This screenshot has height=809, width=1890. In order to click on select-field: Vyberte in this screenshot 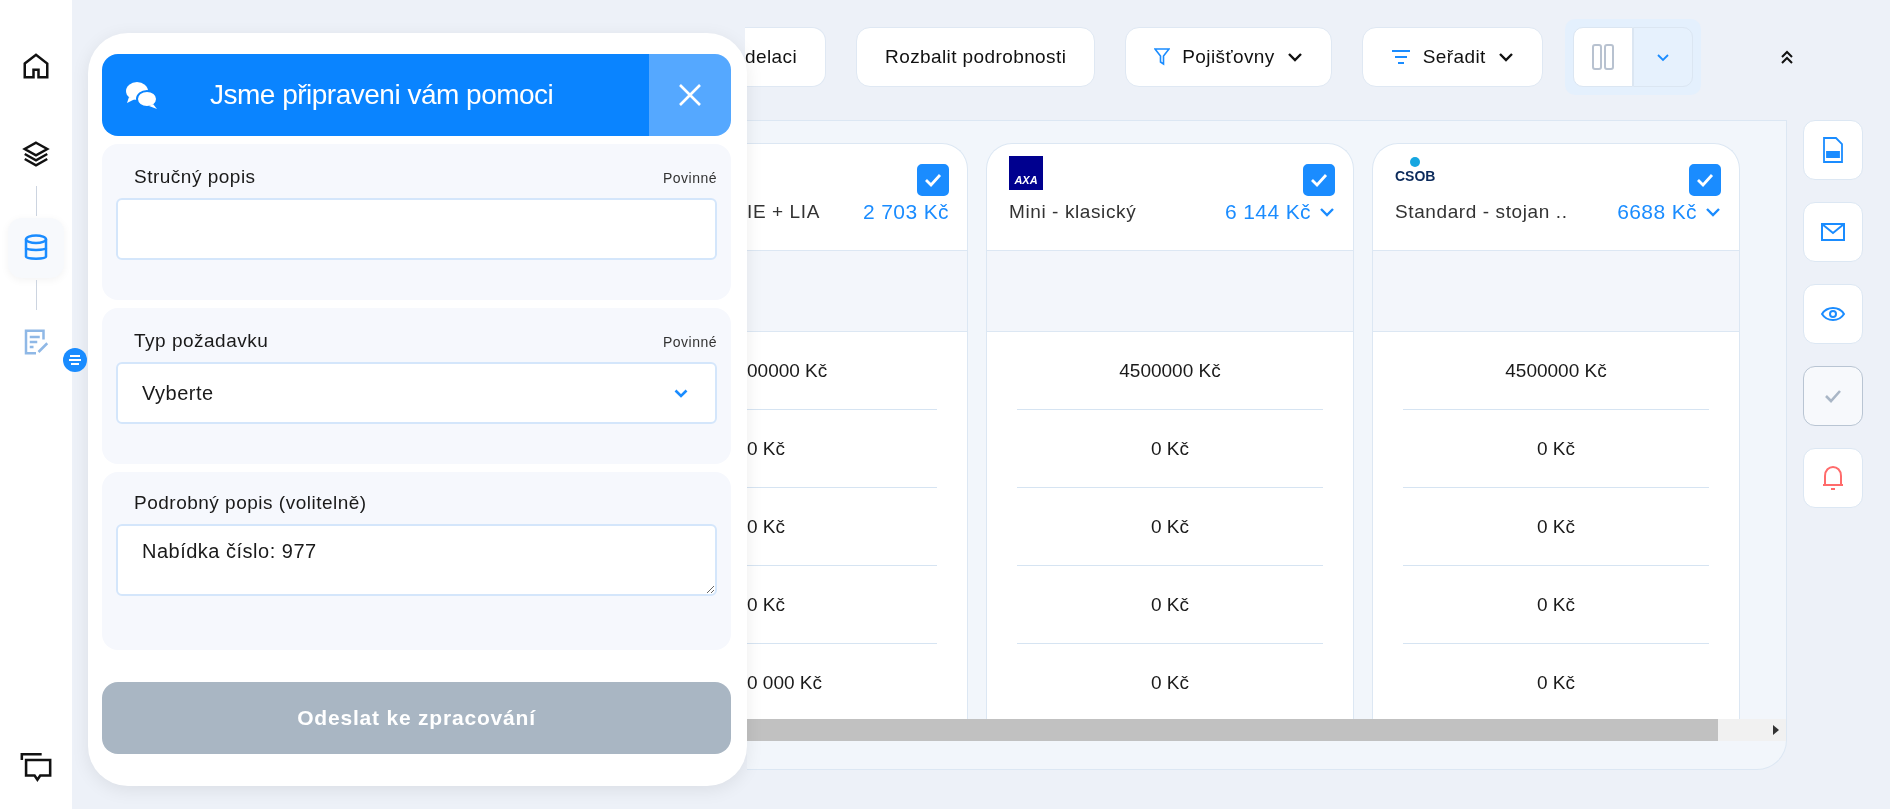, I will do `click(416, 393)`.